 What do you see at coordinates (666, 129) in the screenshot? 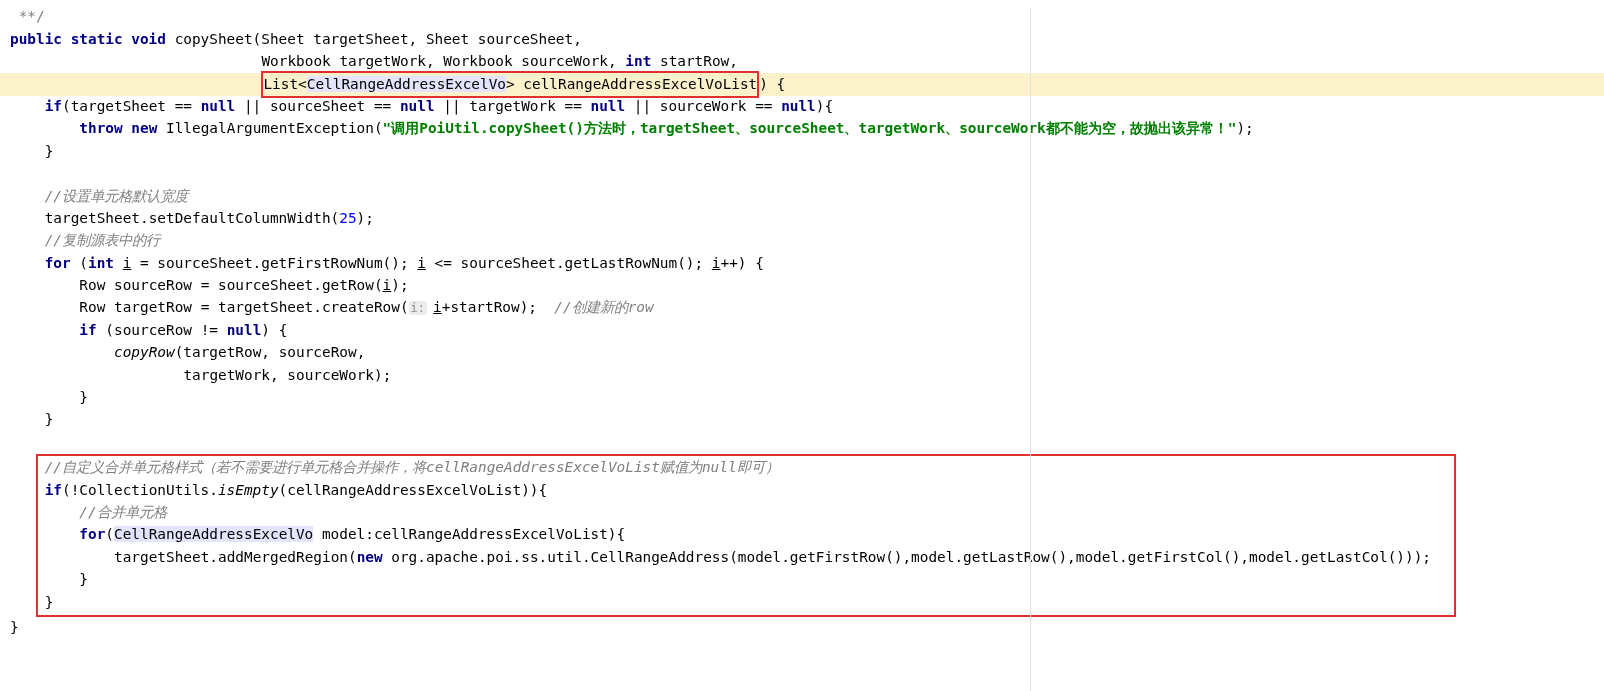
I see `code-line: throw new IllegalArgumentException("调用PoiUtil.copySheet()方法时，targetSheet、sourceSheet、targetWork、sourceWork都不能为空，故抛出该异常！");` at bounding box center [666, 129].